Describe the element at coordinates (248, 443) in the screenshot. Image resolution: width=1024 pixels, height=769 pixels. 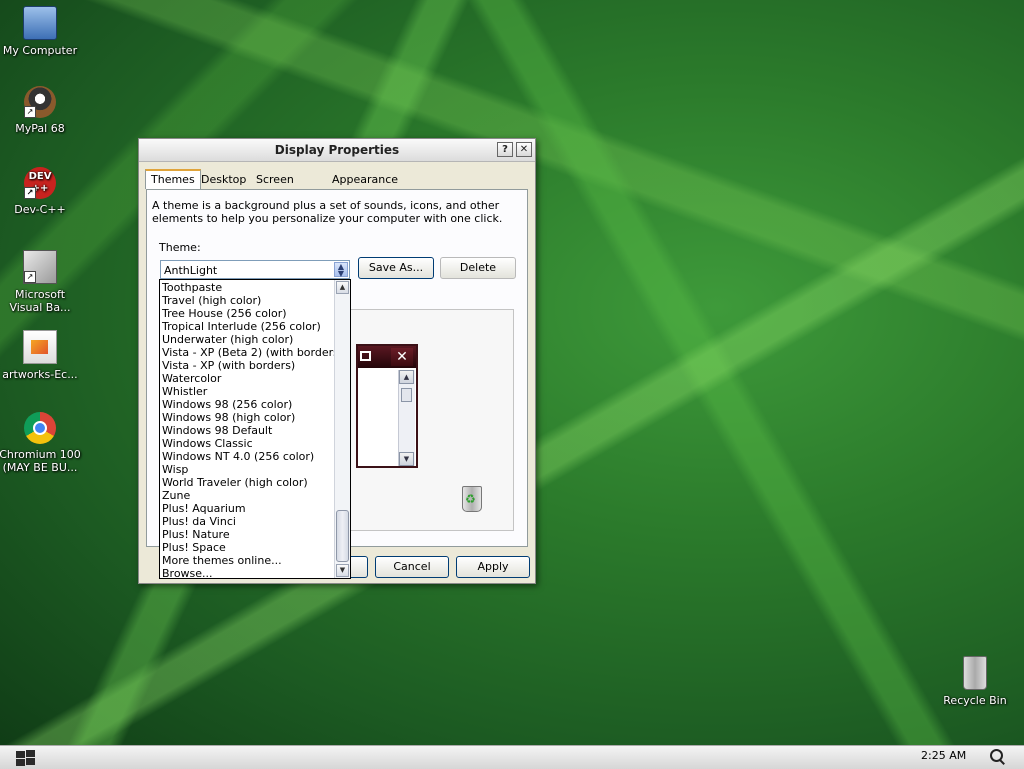
I see `dropdown-item: Windows Classic` at that location.